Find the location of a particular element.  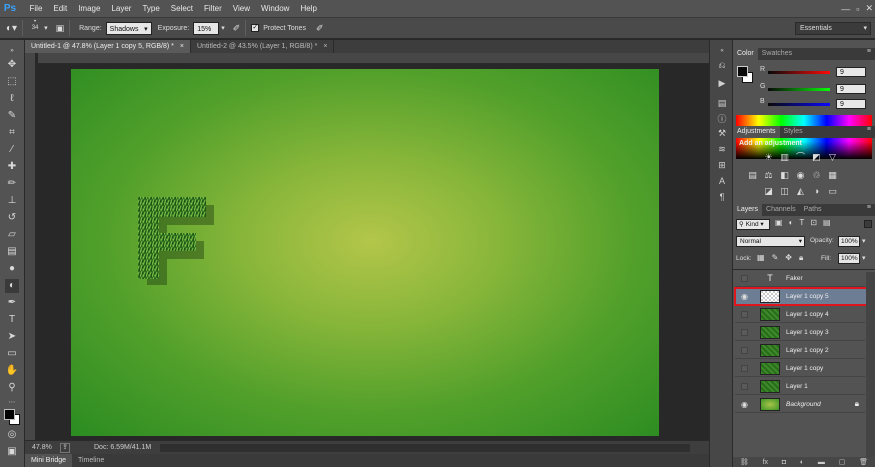

exposure-input: 15% is located at coordinates (206, 28).